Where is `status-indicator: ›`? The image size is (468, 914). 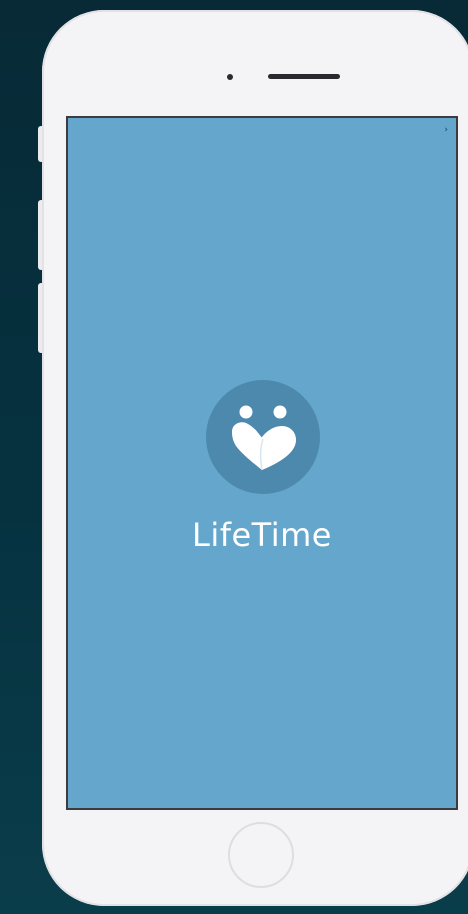 status-indicator: › is located at coordinates (446, 130).